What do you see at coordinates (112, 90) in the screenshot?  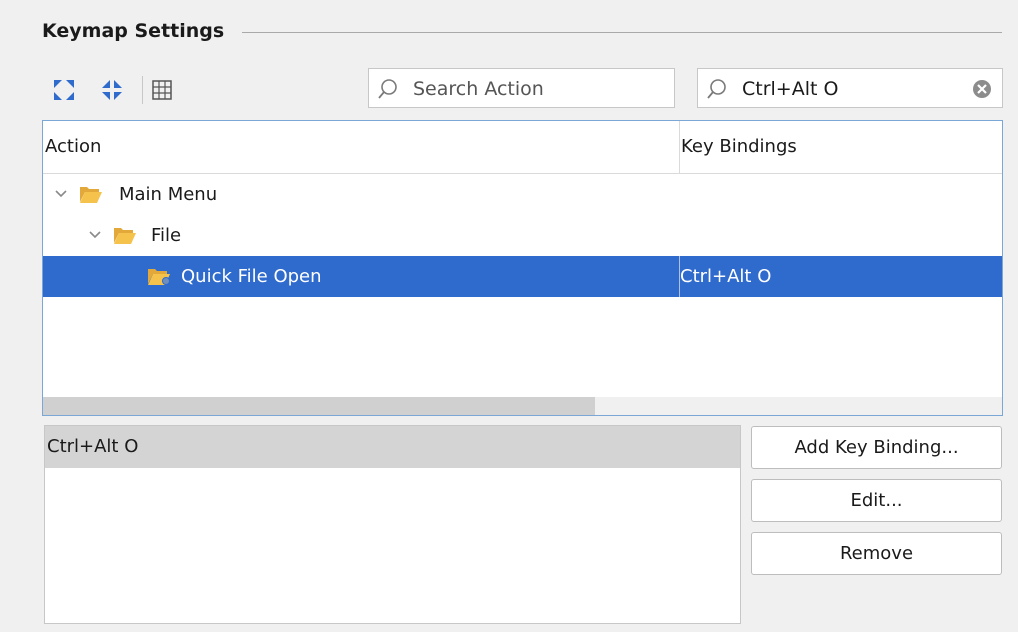 I see `collapse-all-icon` at bounding box center [112, 90].